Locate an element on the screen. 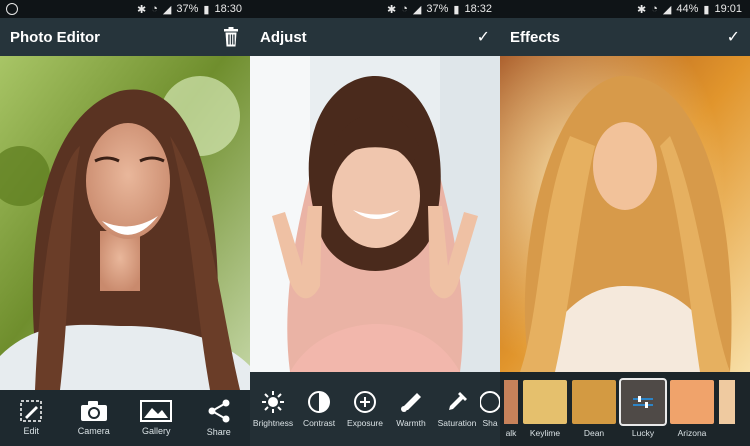 The image size is (750, 446). status-time: 18:32 is located at coordinates (478, 9).